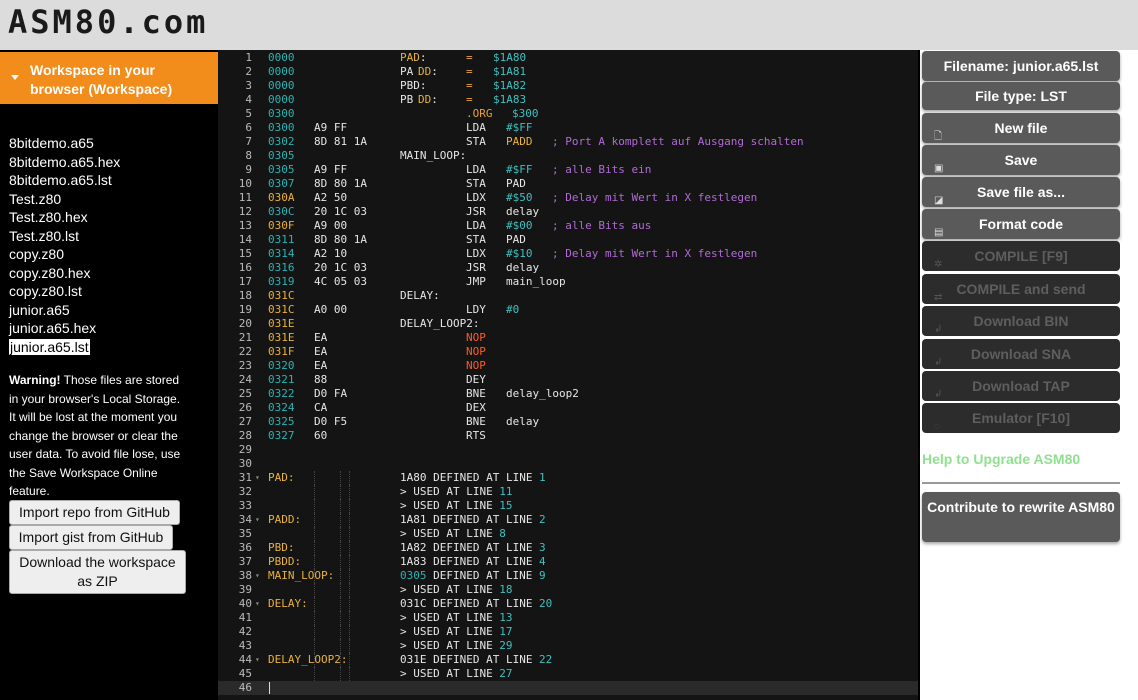  Describe the element at coordinates (281, 197) in the screenshot. I see `code-token: 030A` at that location.